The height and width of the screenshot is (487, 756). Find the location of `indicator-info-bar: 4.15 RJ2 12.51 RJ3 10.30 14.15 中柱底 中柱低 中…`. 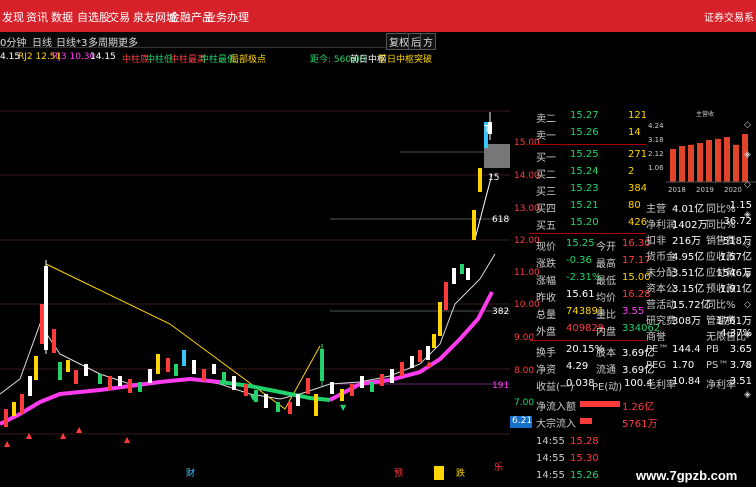

indicator-info-bar: 4.15 RJ2 12.51 RJ3 10.30 14.15 中柱底 中柱低 中… is located at coordinates (216, 57).